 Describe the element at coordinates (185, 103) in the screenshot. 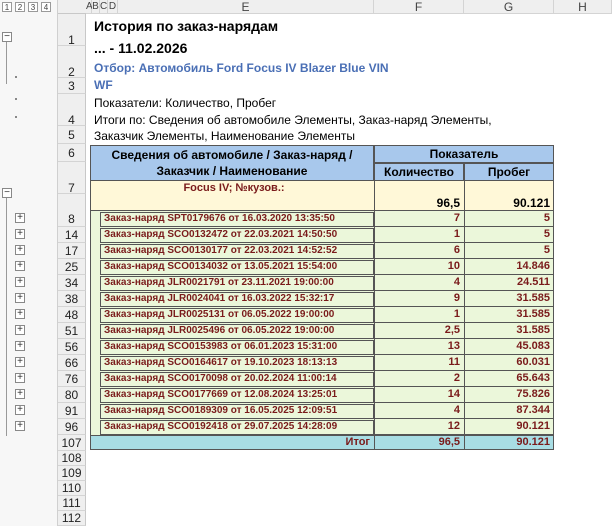

I see `indicators-text: Показатели: Количество, Пробег` at that location.